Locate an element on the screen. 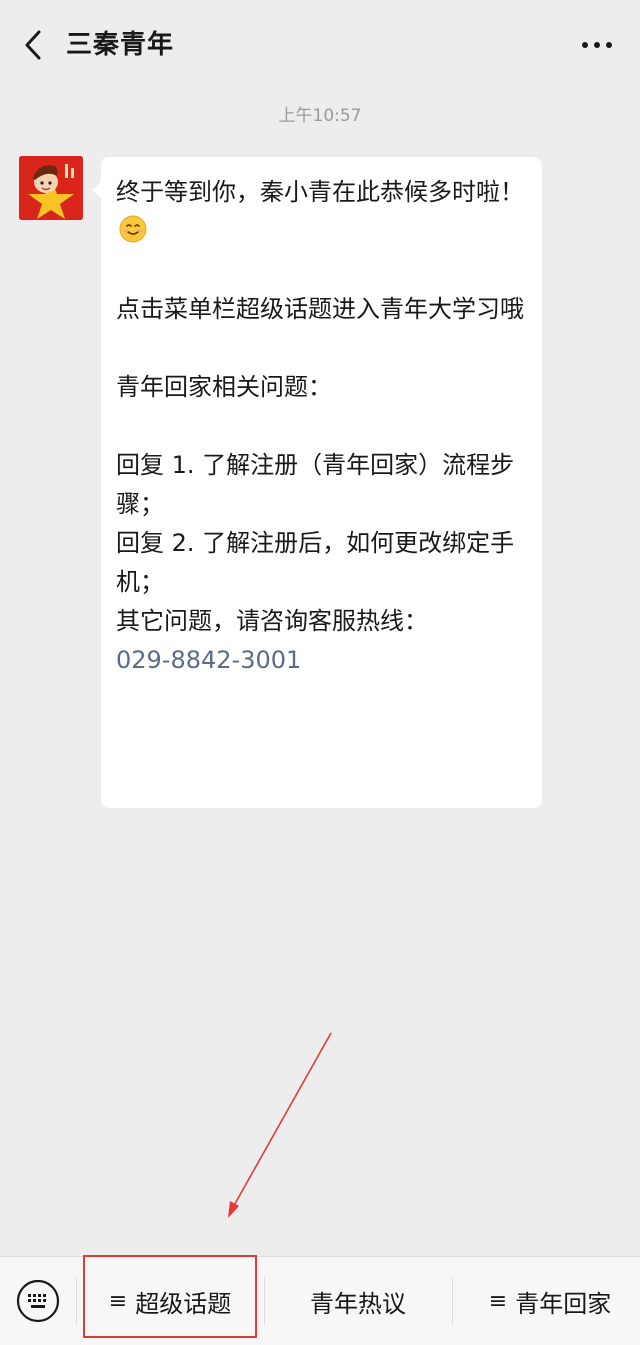 This screenshot has width=640, height=1345. hotline-phone-link: 029-8842-3001 is located at coordinates (208, 660).